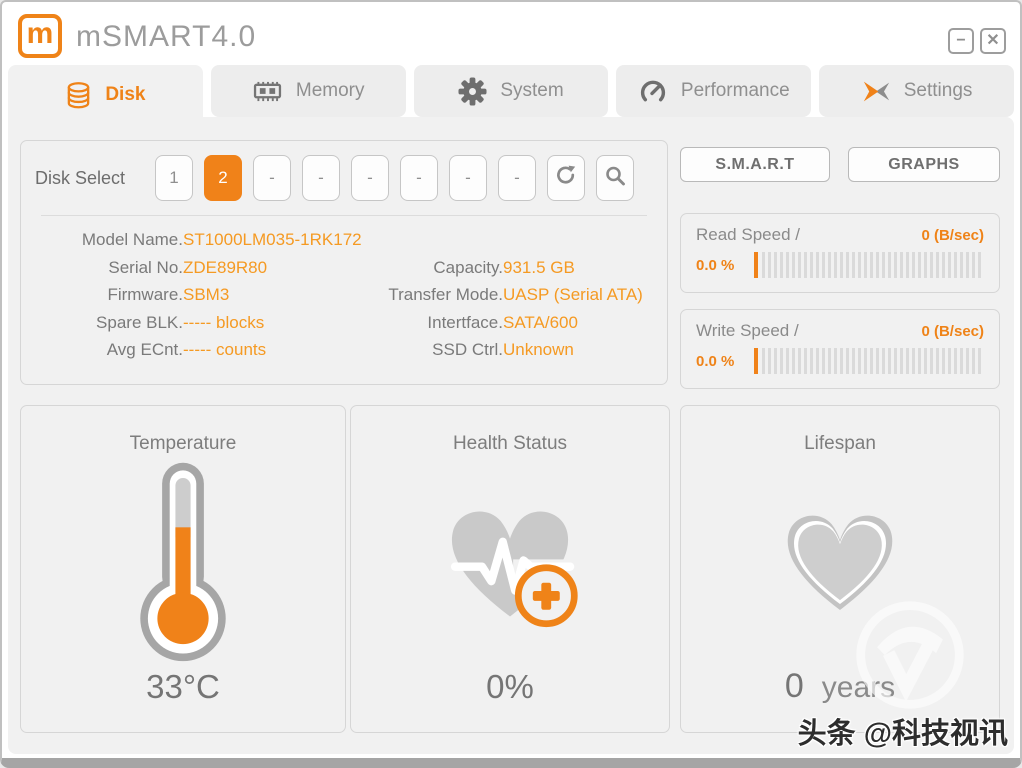 Image resolution: width=1022 pixels, height=768 pixels. Describe the element at coordinates (755, 164) in the screenshot. I see `smart-button: S.M.A.R.T` at that location.